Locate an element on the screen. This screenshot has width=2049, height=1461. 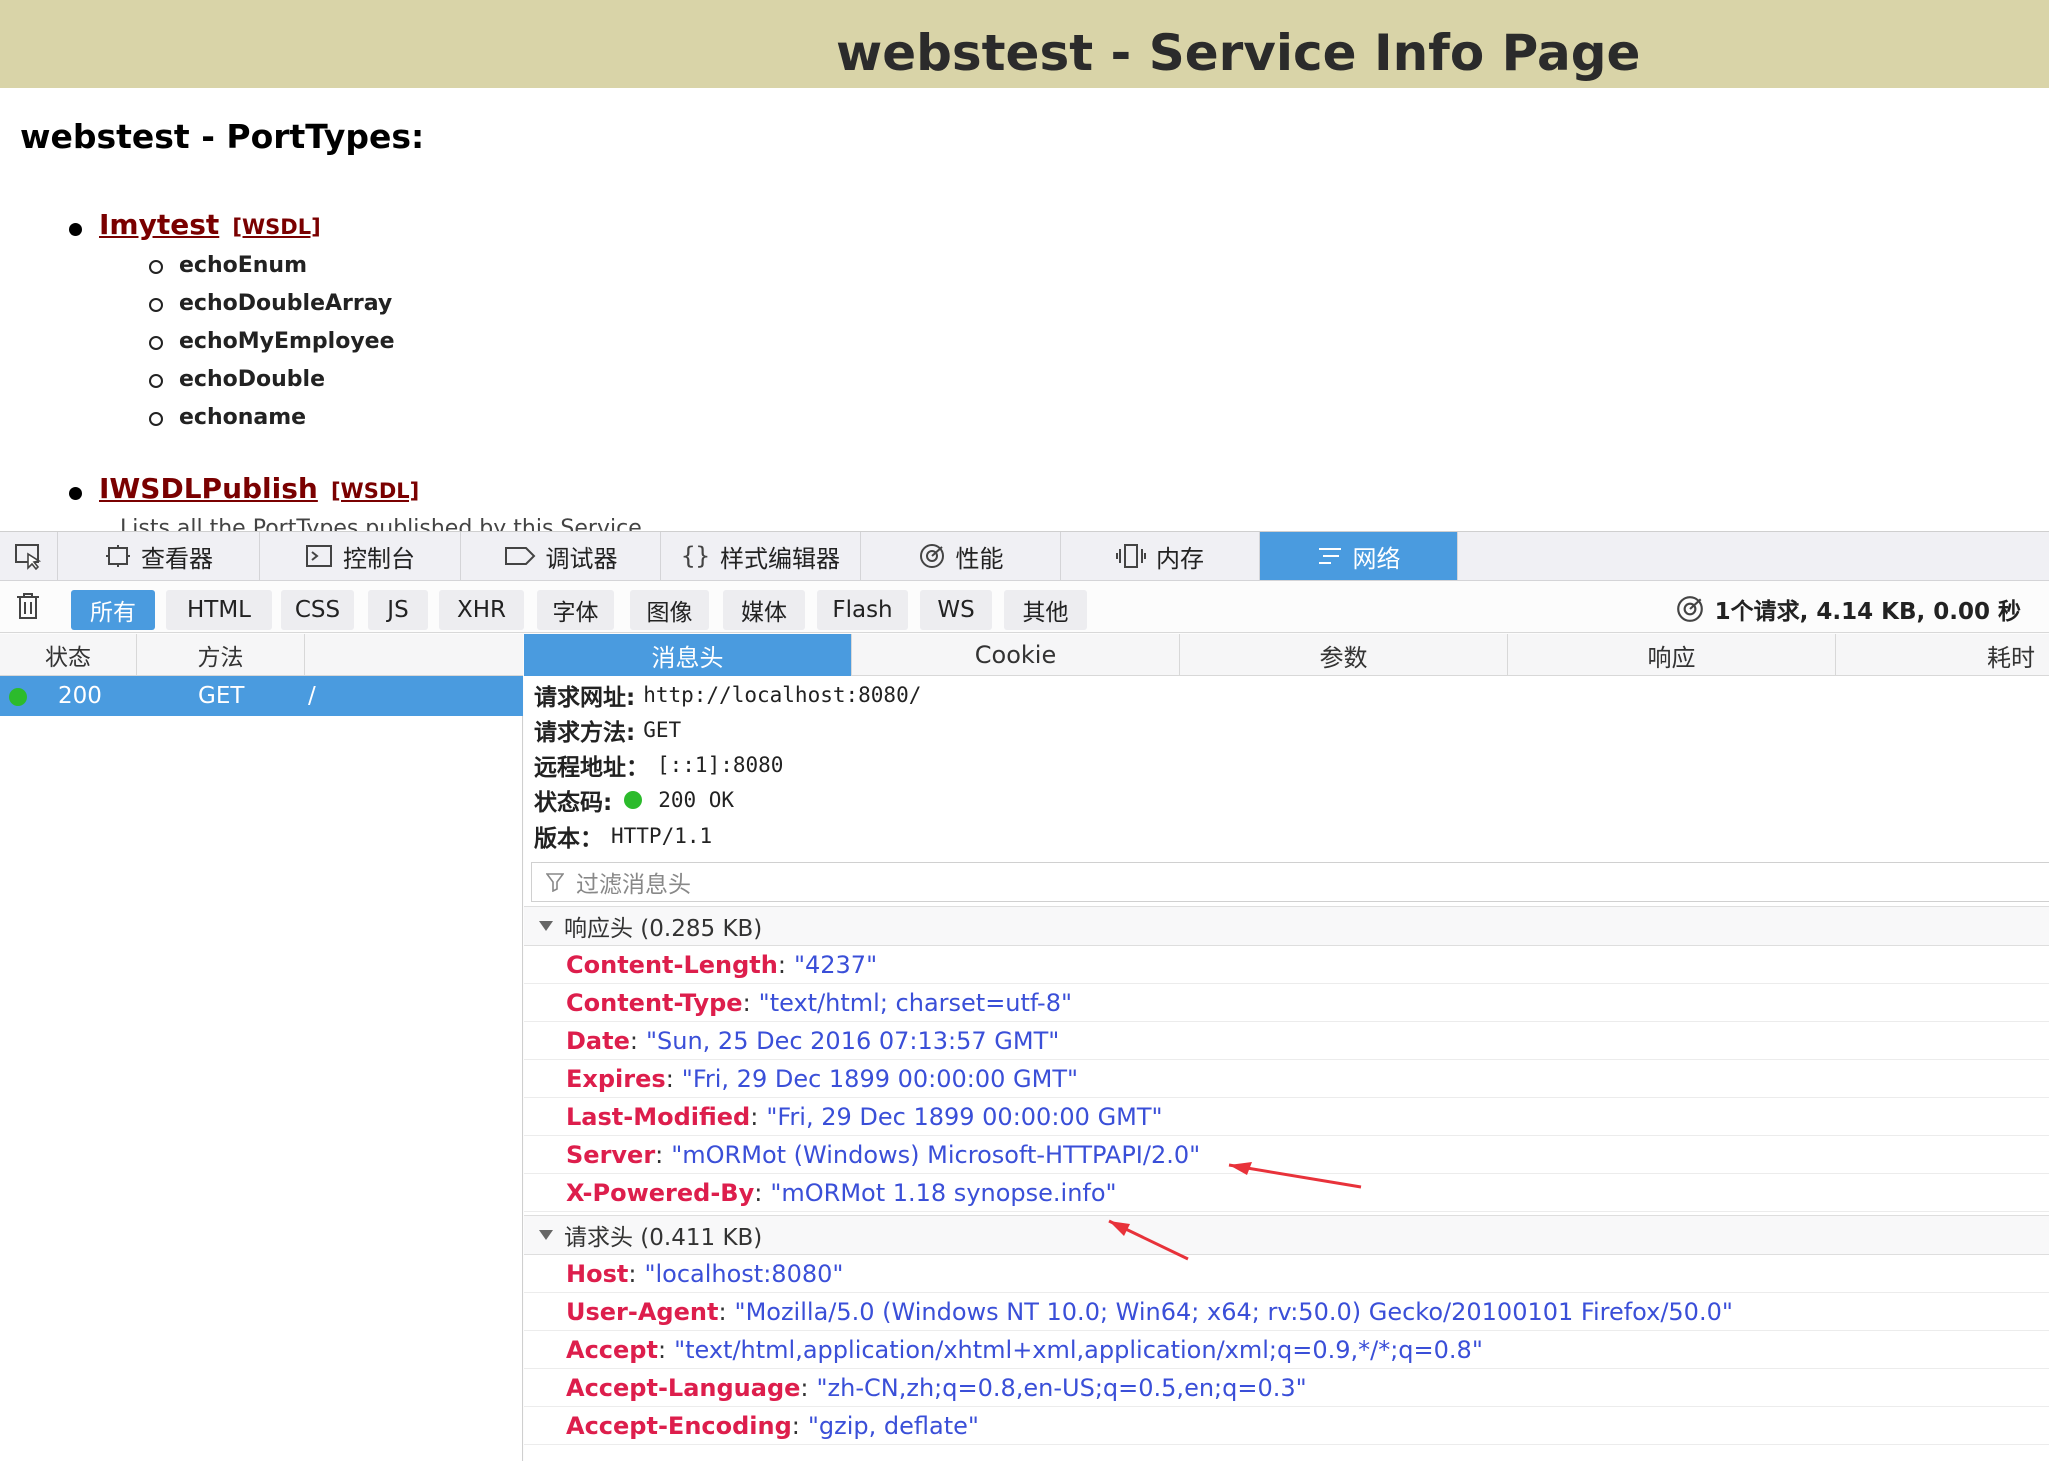
method-name: echoEnum is located at coordinates (243, 265).